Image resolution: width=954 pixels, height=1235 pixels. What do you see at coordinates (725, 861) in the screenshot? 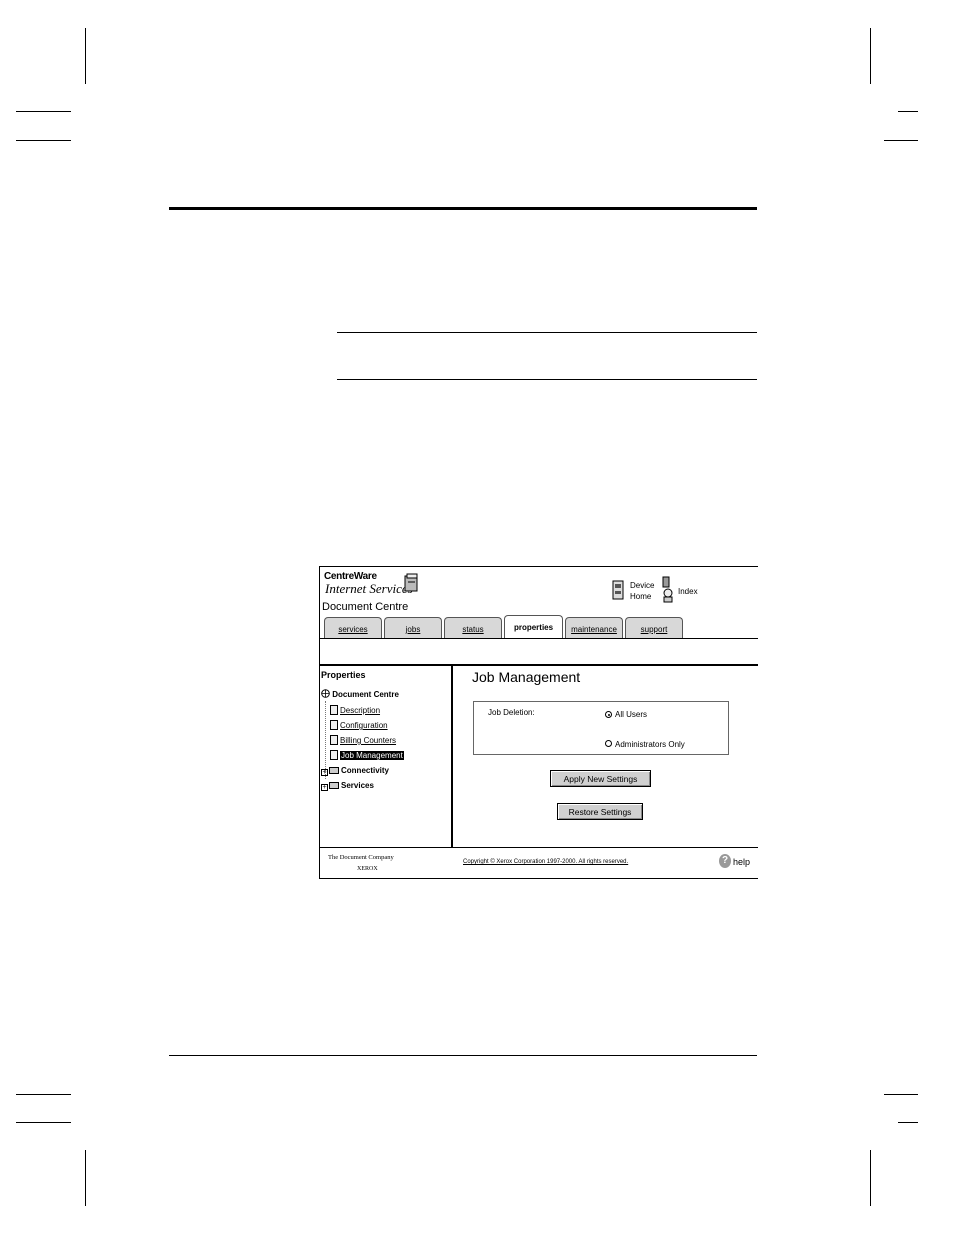
I see `help-icon: ?` at bounding box center [725, 861].